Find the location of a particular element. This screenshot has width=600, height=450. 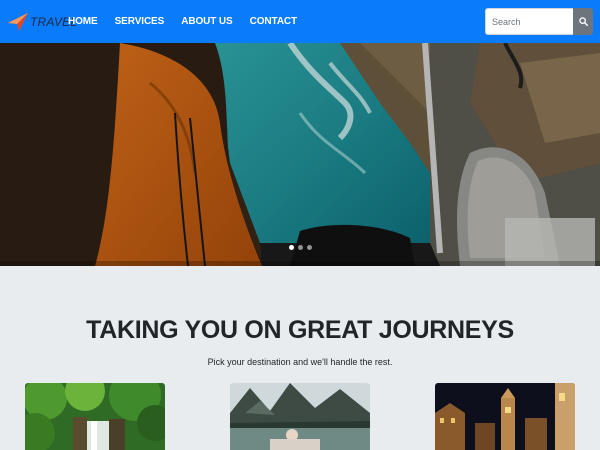

brand-link: TRAVEL is located at coordinates (42, 22).